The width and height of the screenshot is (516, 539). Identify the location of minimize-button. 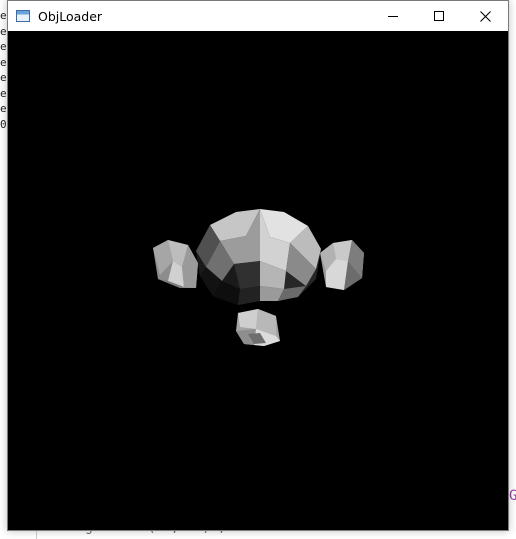
(393, 16).